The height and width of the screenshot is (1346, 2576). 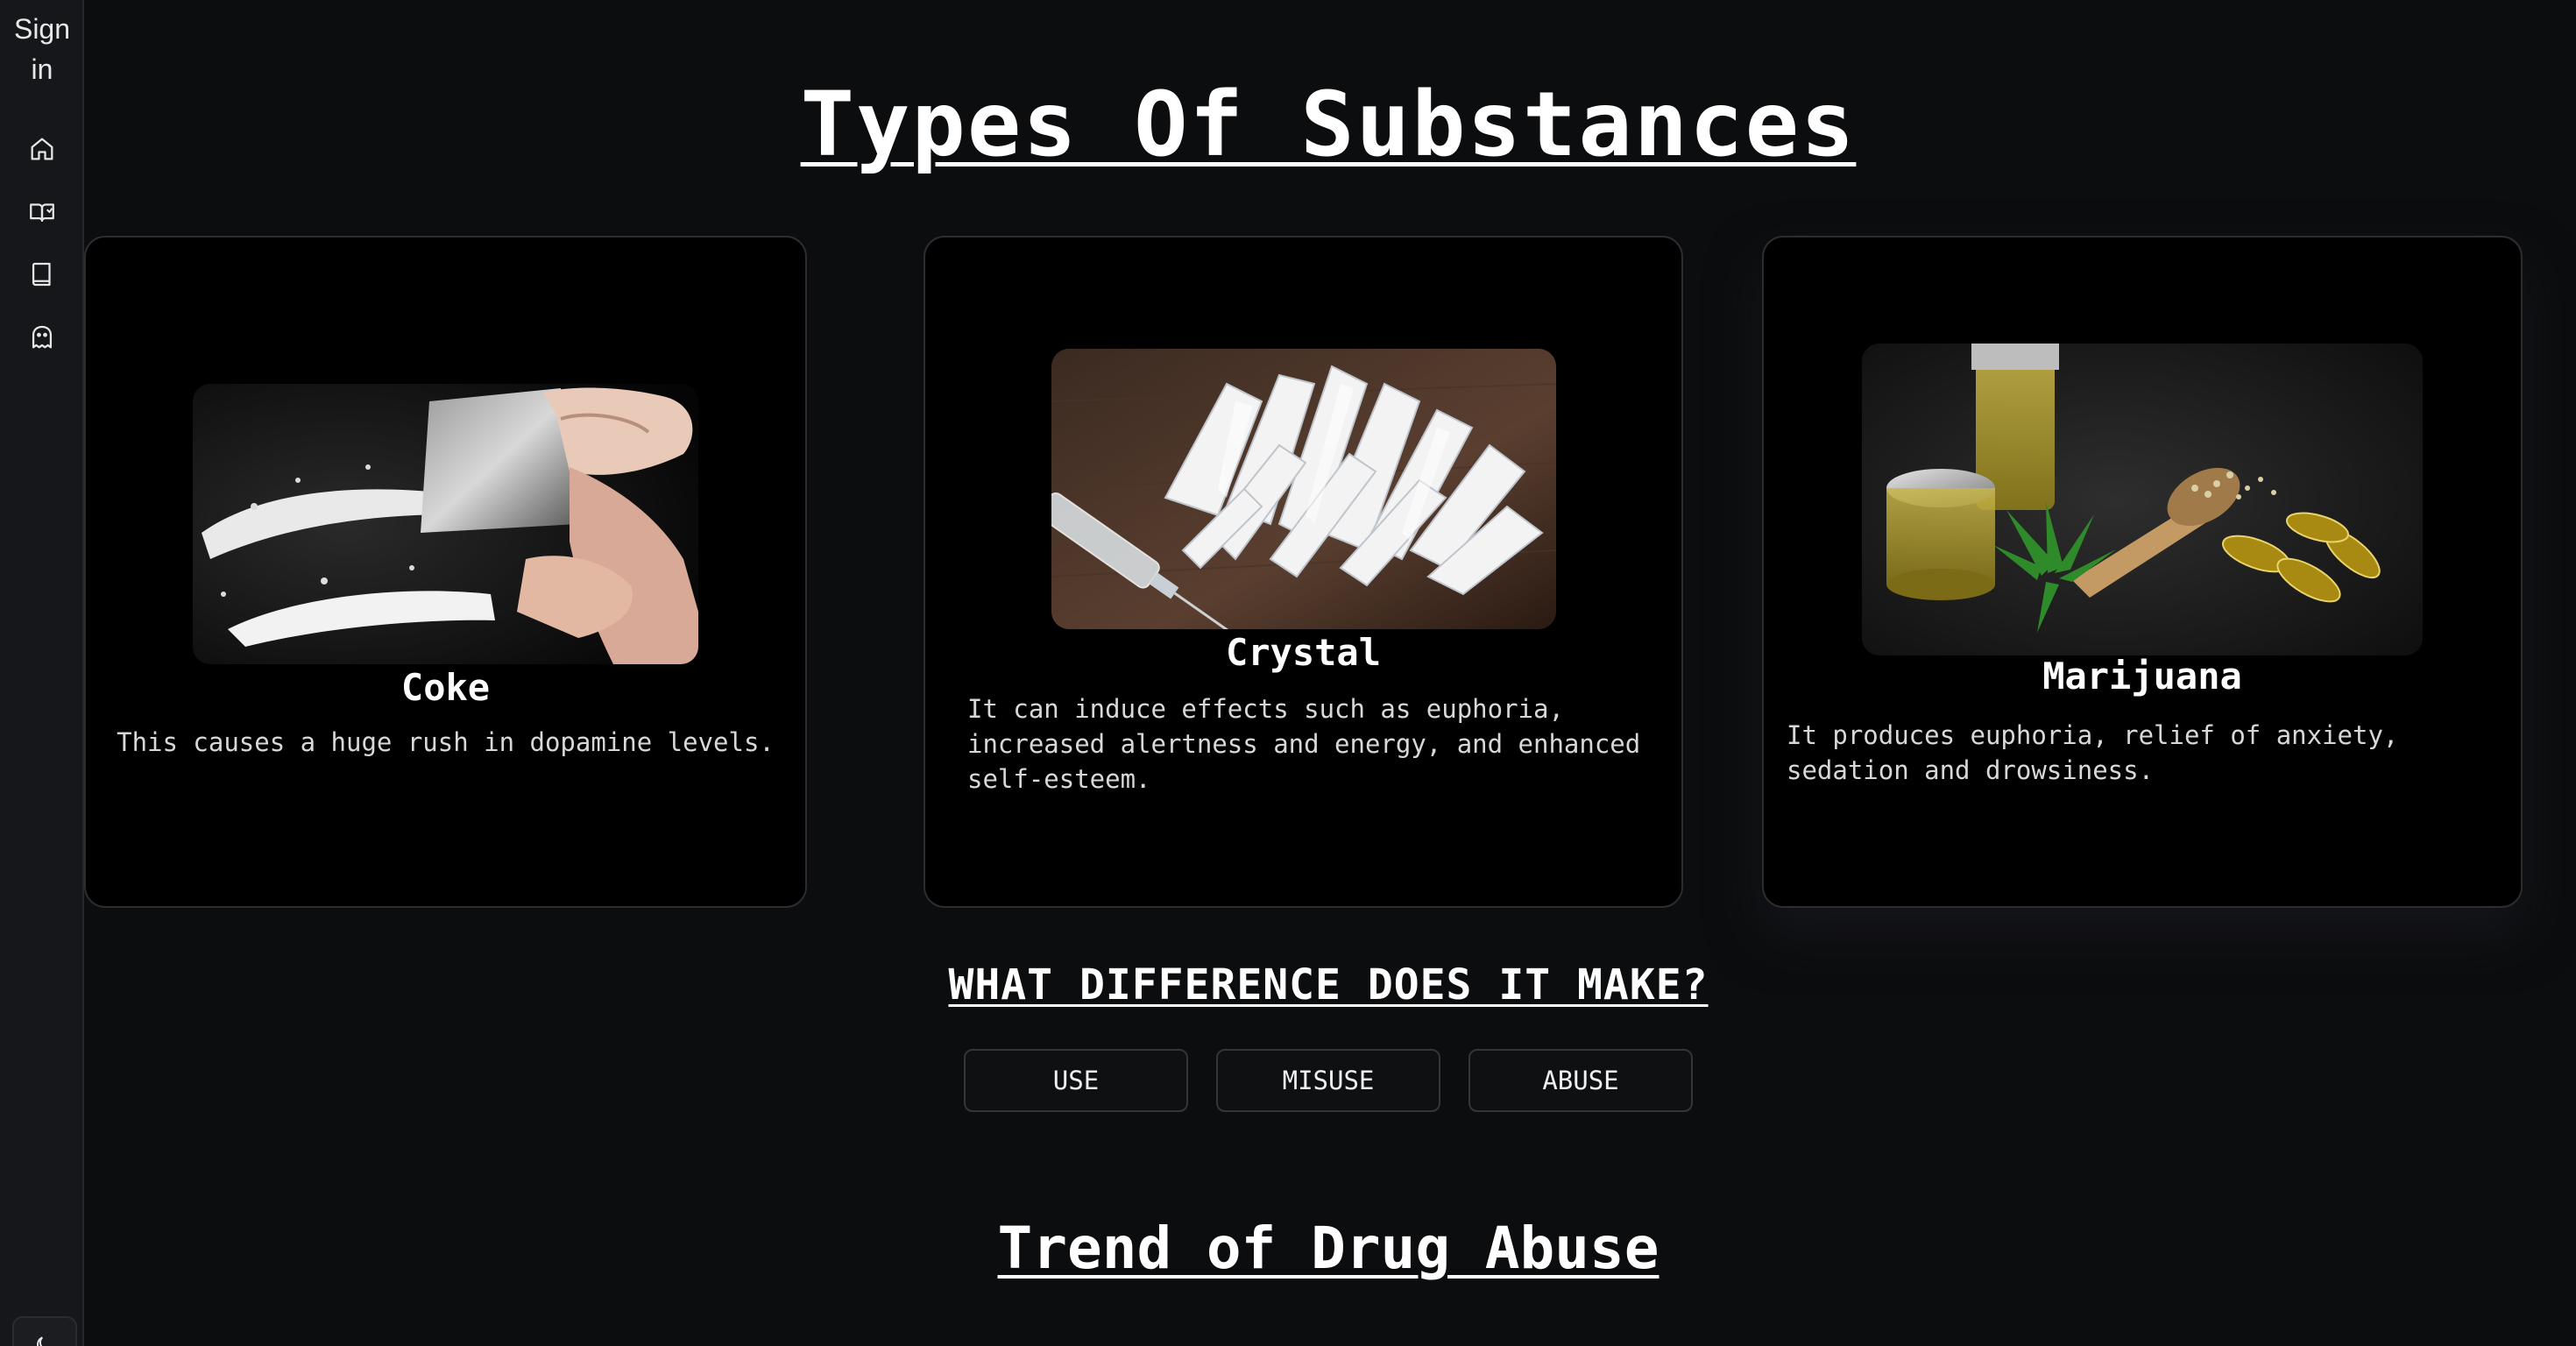 I want to click on book-open-icon, so click(x=42, y=212).